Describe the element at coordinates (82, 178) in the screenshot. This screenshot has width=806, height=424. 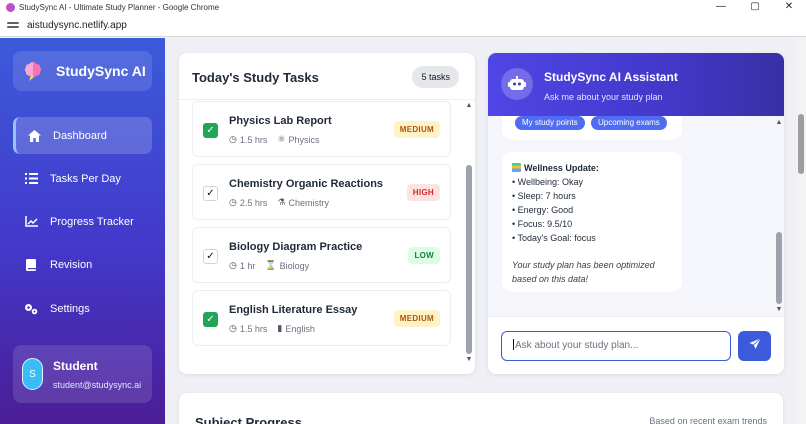
I see `sidebar-item-tasks-per-day: Tasks Per Day` at that location.